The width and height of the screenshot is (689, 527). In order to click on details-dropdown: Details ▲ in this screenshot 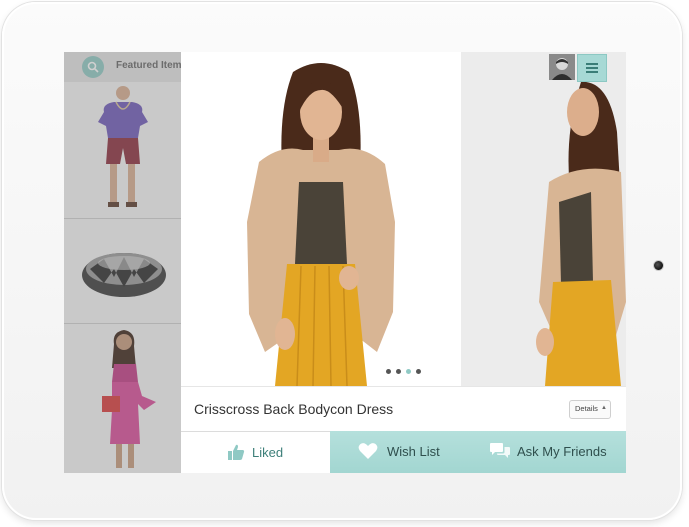, I will do `click(590, 409)`.